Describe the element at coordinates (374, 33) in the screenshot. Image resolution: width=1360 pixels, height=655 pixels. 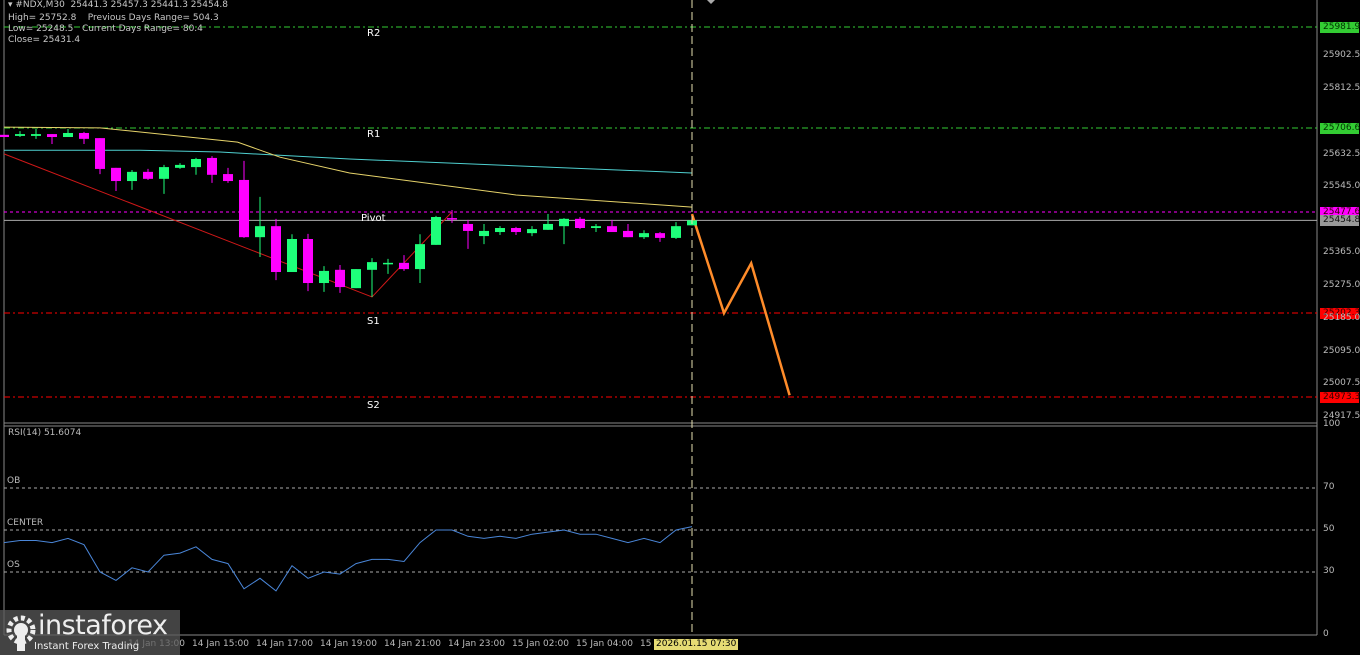
I see `level-label-r2: R2` at that location.